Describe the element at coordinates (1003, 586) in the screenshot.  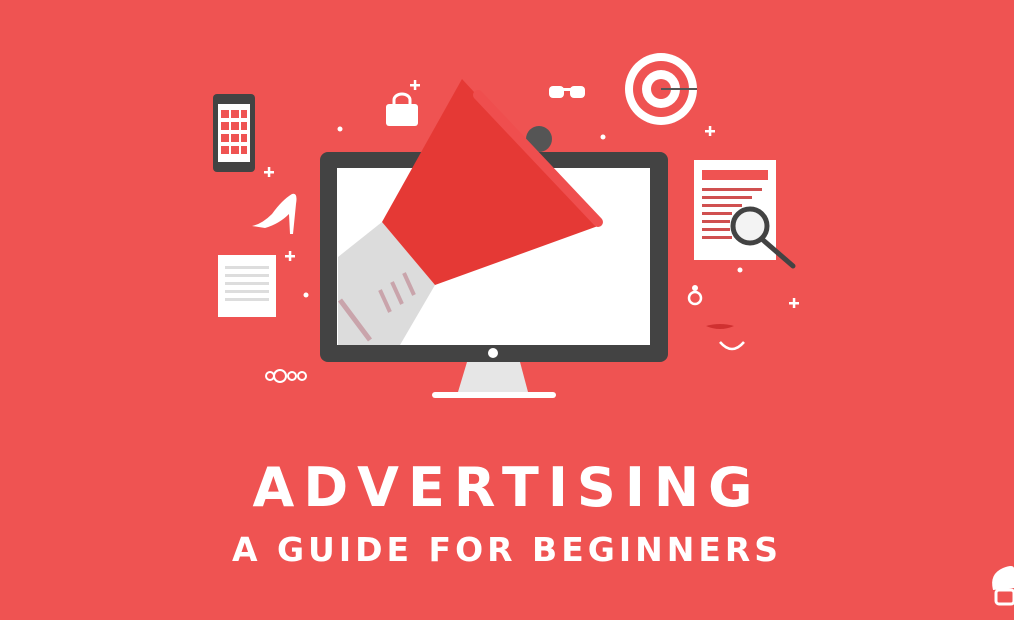
I see `logo-icon` at that location.